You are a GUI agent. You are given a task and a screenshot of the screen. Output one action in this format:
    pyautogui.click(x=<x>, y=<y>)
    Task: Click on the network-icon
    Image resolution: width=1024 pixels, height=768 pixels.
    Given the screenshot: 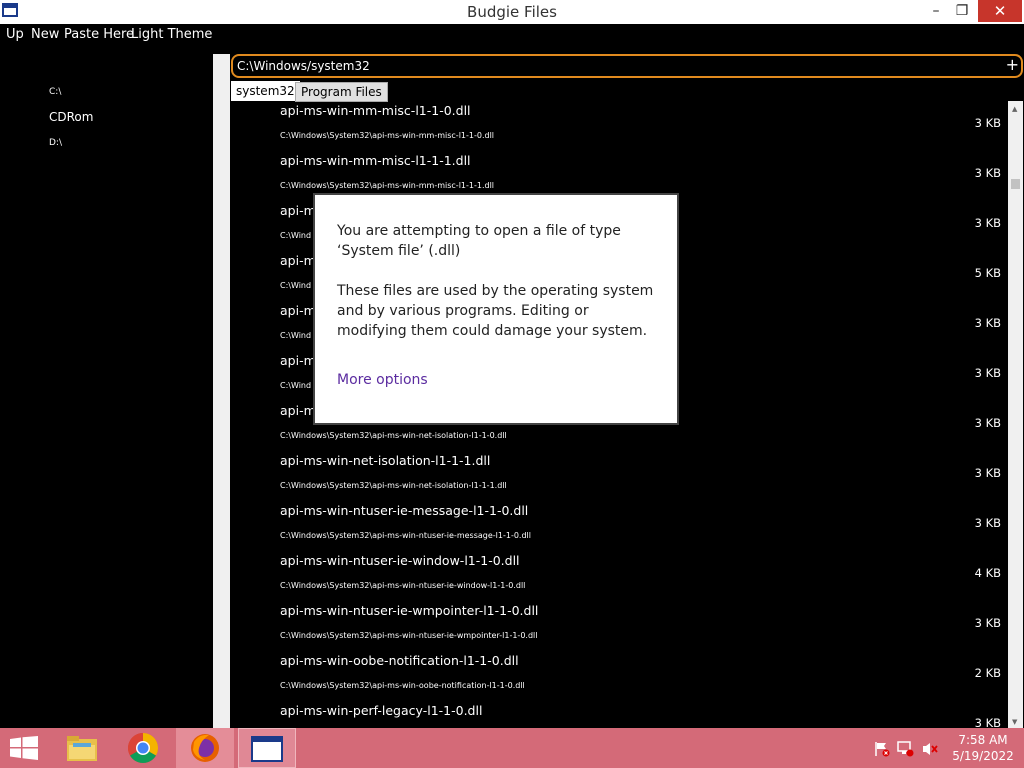 What is the action you would take?
    pyautogui.click(x=906, y=749)
    